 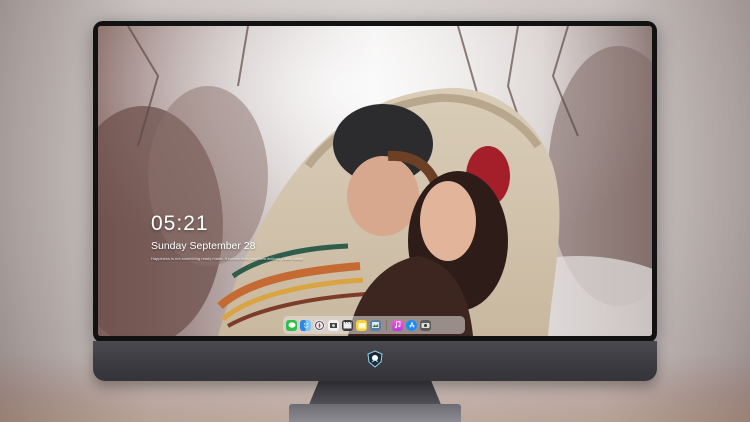 What do you see at coordinates (180, 223) in the screenshot?
I see `lock-clock: 05:21` at bounding box center [180, 223].